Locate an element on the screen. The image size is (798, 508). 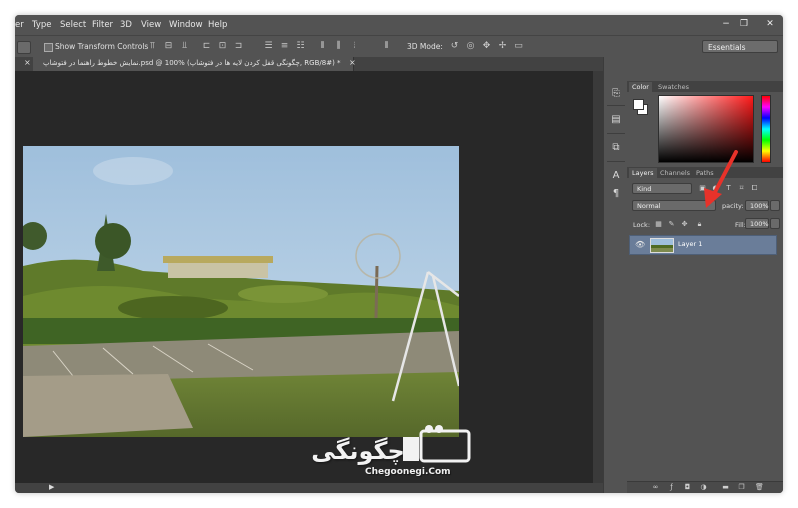
add-mask-icon: ◘ is located at coordinates (687, 487).